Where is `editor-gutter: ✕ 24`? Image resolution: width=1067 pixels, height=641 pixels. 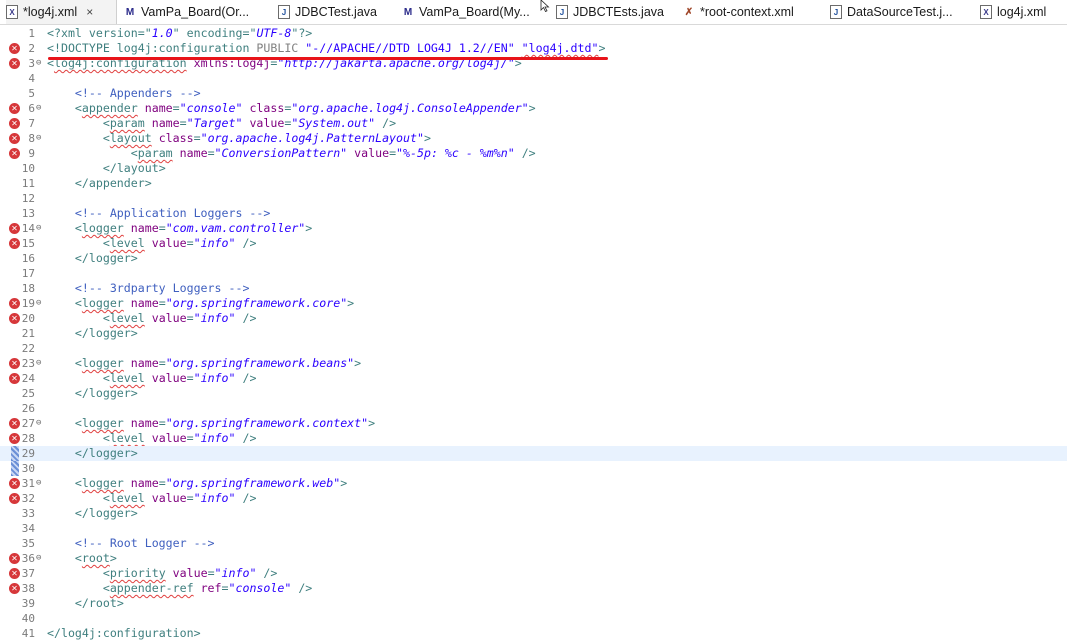 editor-gutter: ✕ 24 is located at coordinates (22, 378).